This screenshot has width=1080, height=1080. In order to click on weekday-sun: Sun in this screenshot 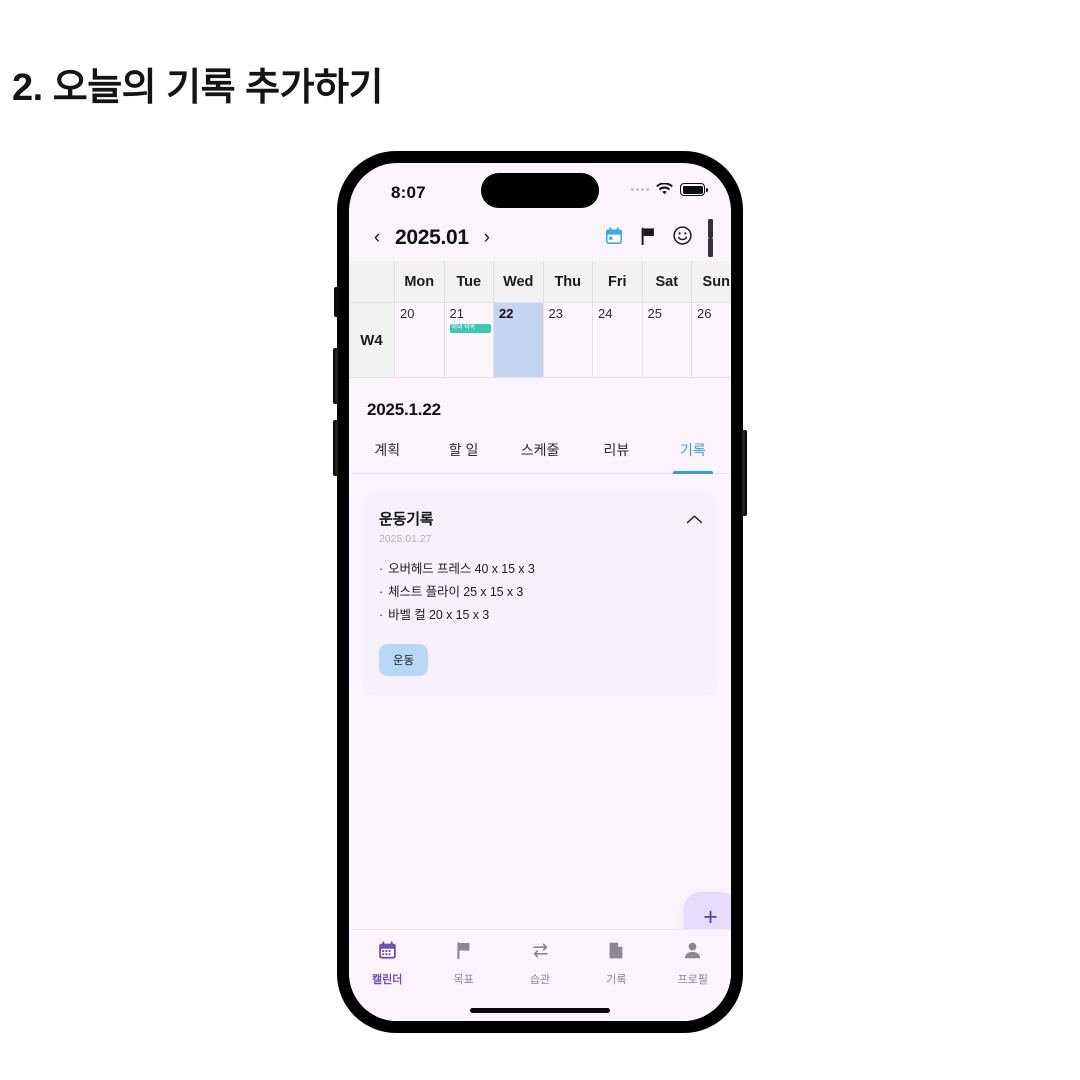, I will do `click(711, 282)`.